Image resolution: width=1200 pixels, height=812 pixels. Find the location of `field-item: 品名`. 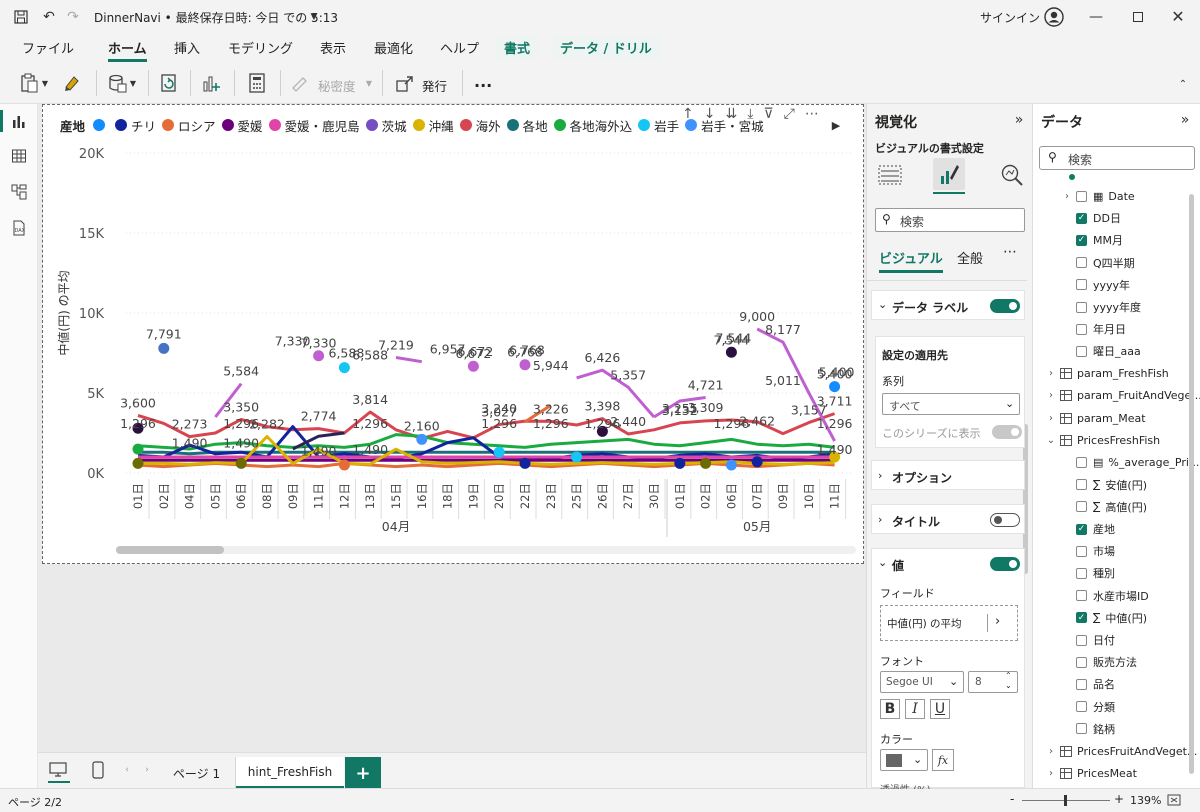

field-item: 品名 is located at coordinates (1088, 684).